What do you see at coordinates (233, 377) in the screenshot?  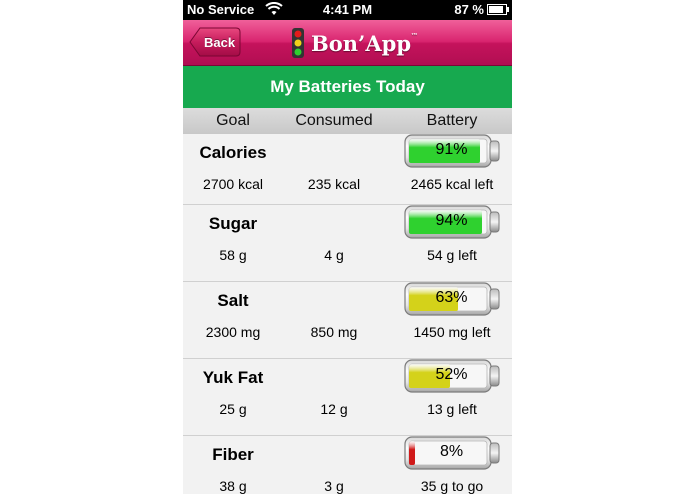 I see `nutrient-name: Yuk Fat` at bounding box center [233, 377].